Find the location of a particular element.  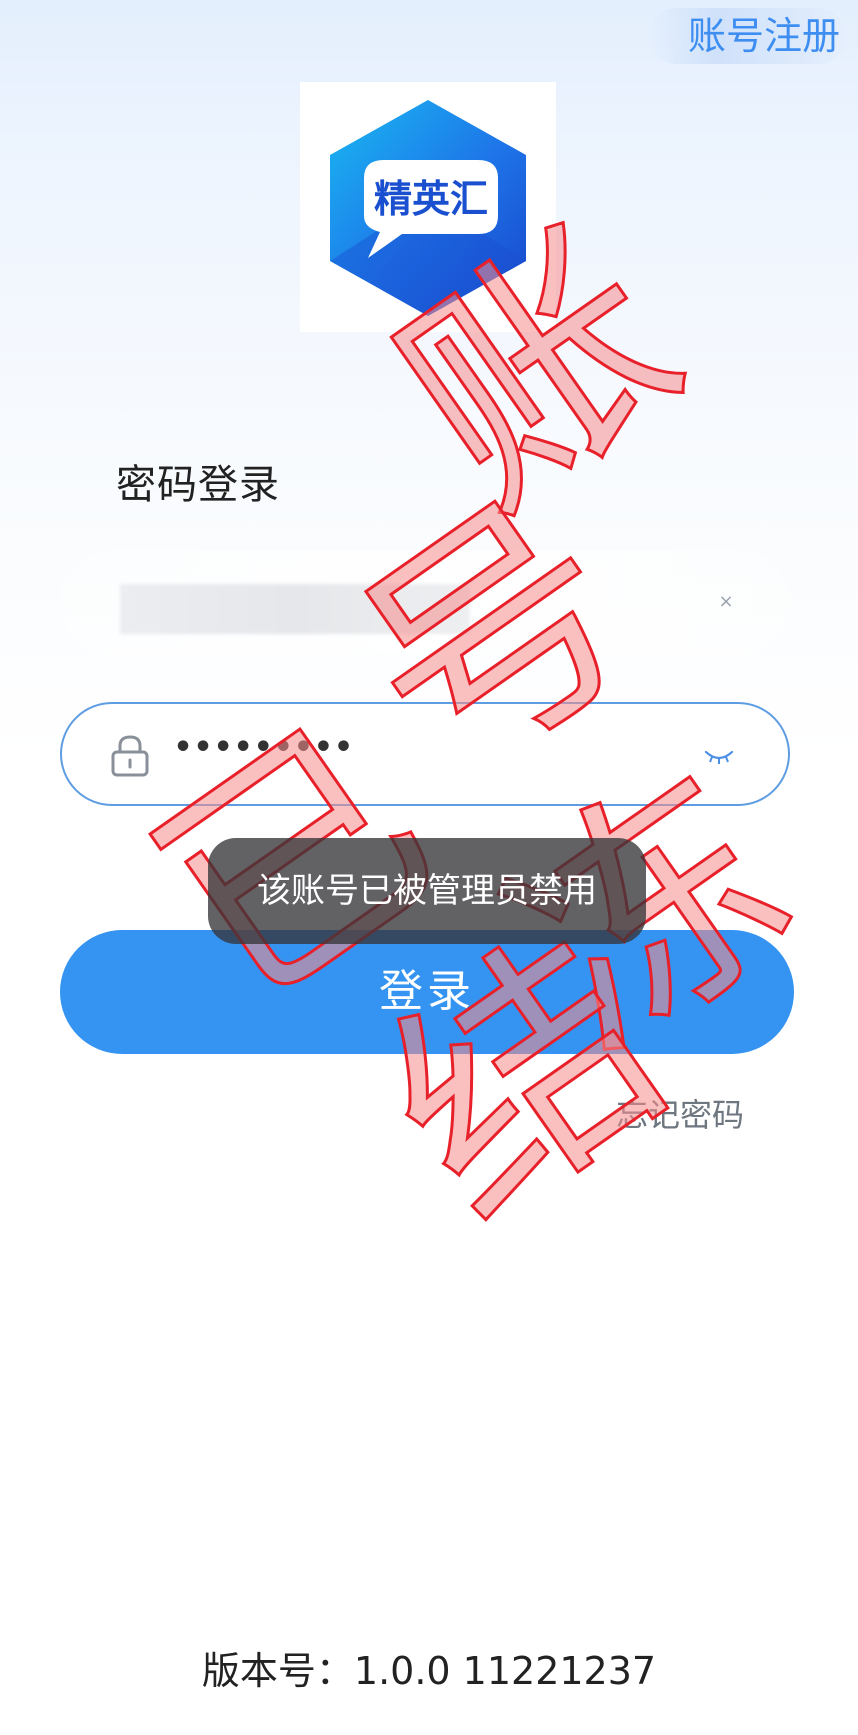

account-value-redacted is located at coordinates (295, 609).